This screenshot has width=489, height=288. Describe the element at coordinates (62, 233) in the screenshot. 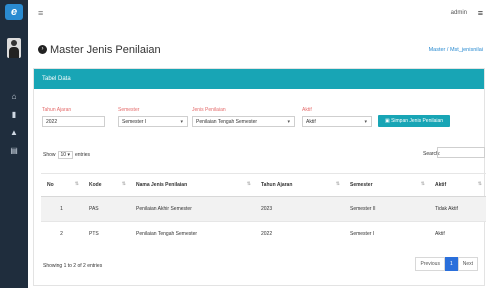

I see `cell-no: 2` at that location.